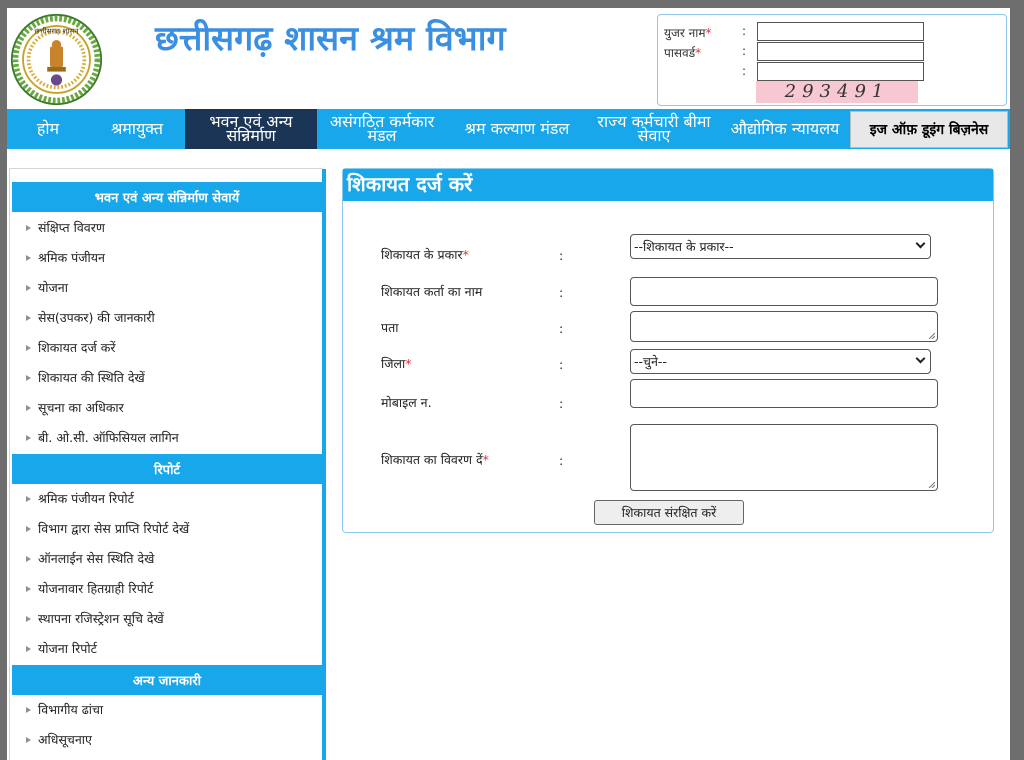 This screenshot has width=1024, height=760. What do you see at coordinates (685, 33) in the screenshot?
I see `username-label: युजर नाम` at bounding box center [685, 33].